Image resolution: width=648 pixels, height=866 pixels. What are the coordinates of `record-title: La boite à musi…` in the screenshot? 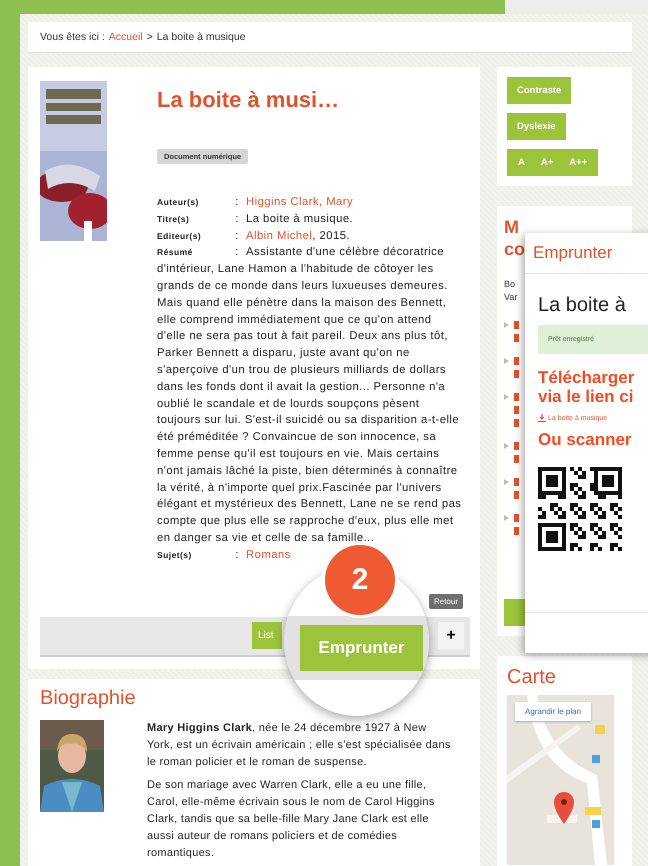 It's located at (248, 100).